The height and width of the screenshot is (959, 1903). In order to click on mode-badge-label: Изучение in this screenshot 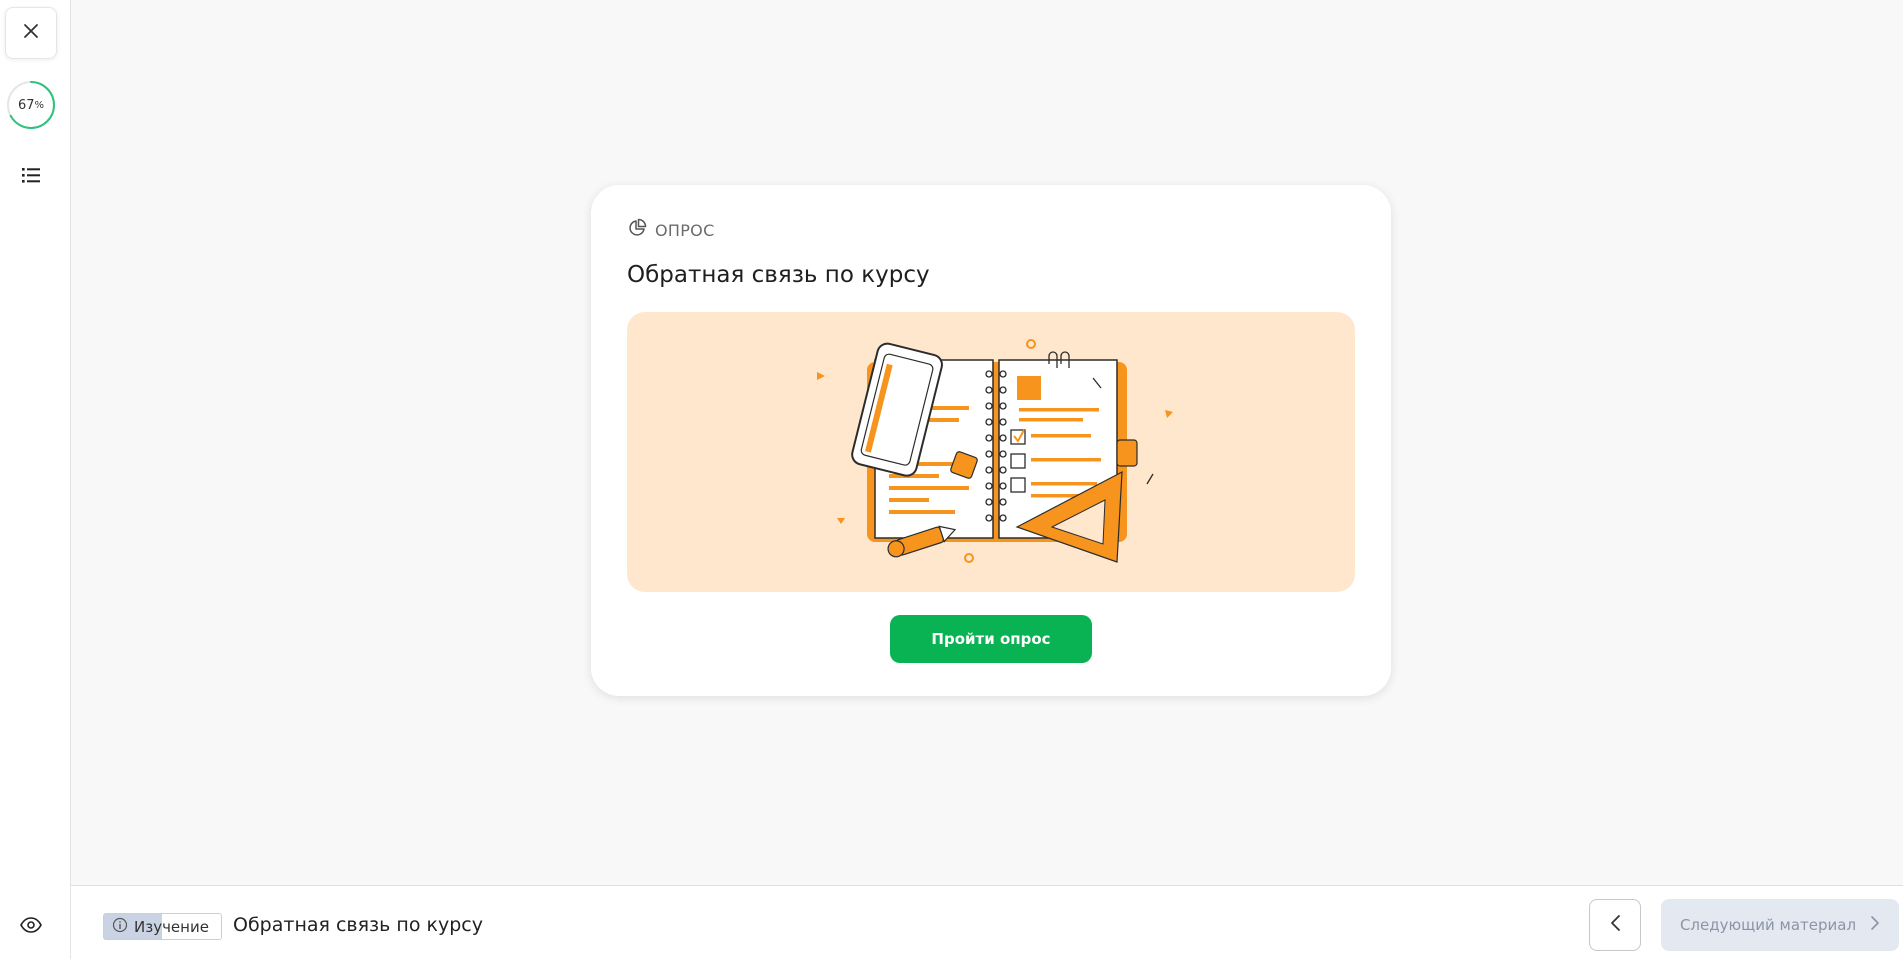, I will do `click(171, 926)`.